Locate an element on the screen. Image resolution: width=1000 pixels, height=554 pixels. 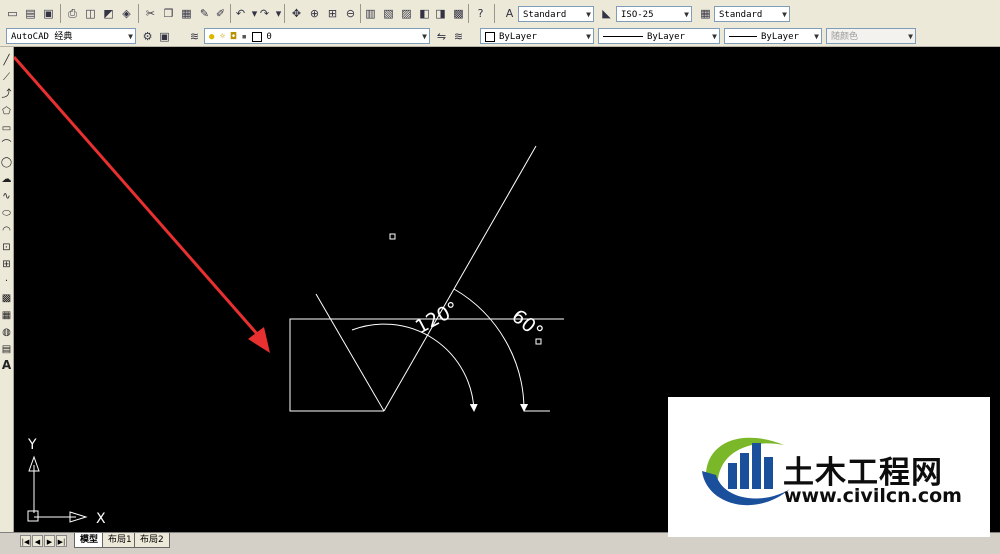
sheet-set-icon: ◧ is located at coordinates (424, 13).